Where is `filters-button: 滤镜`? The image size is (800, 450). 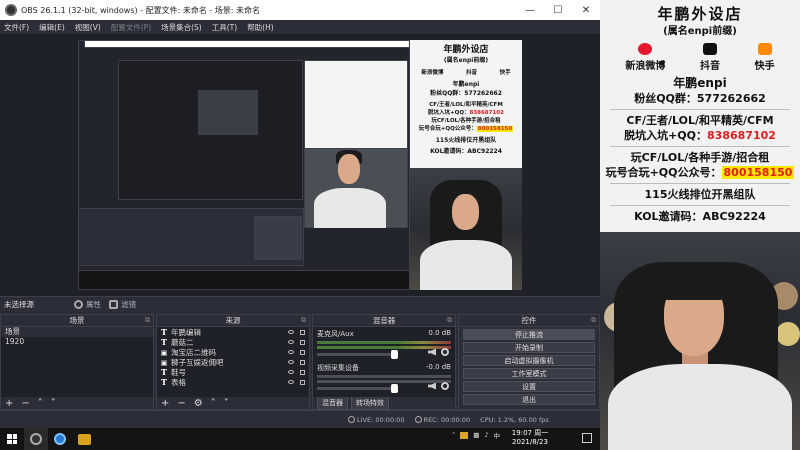 filters-button: 滤镜 is located at coordinates (122, 304).